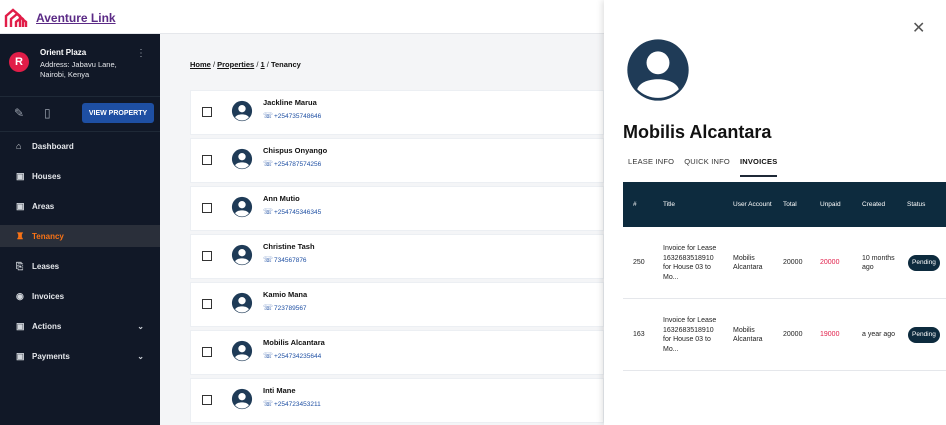  I want to click on tab-lease-info: LEASE INFO, so click(651, 167).